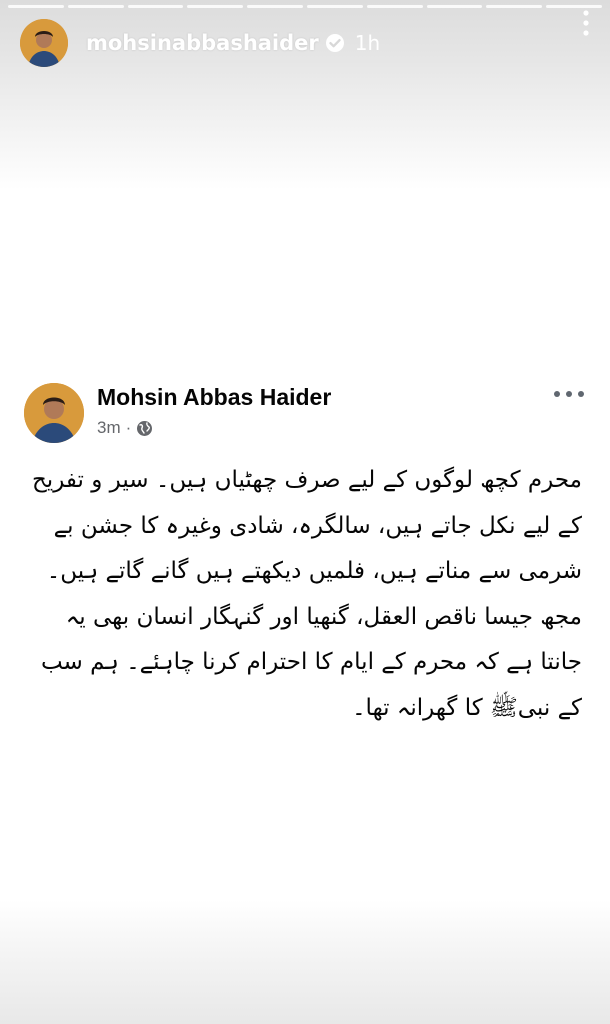 The height and width of the screenshot is (1024, 610). What do you see at coordinates (202, 43) in the screenshot?
I see `story-username: mohsinabbashaider` at bounding box center [202, 43].